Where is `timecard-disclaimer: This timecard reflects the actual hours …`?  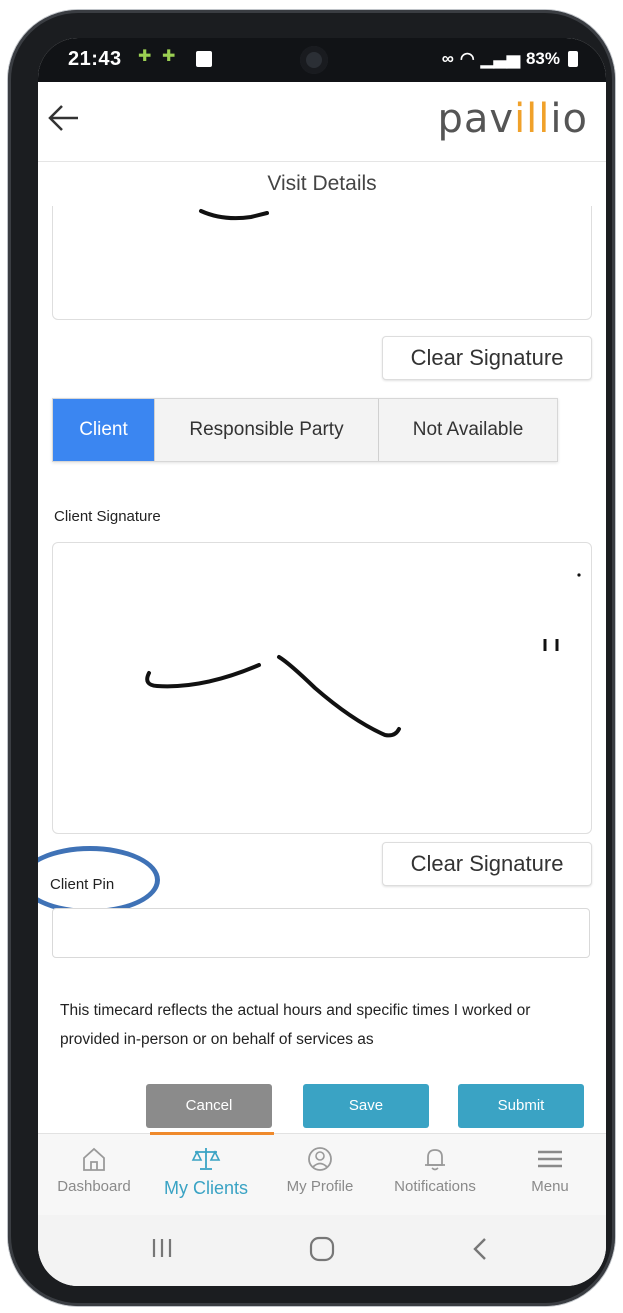
timecard-disclaimer: This timecard reflects the actual hours … is located at coordinates (295, 1025).